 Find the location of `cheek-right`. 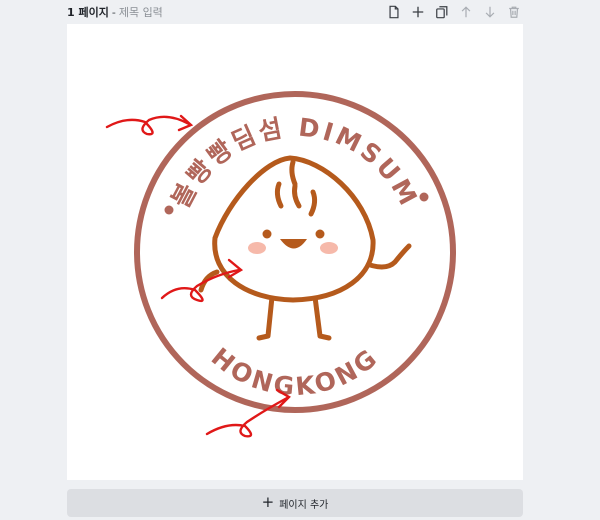

cheek-right is located at coordinates (329, 248).